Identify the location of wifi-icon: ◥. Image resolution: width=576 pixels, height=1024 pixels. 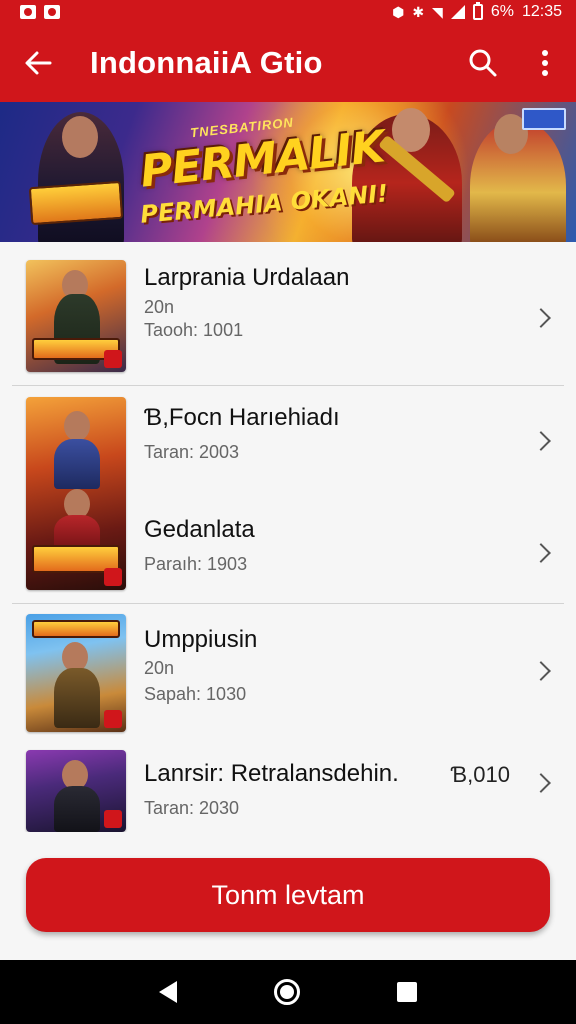
(437, 11).